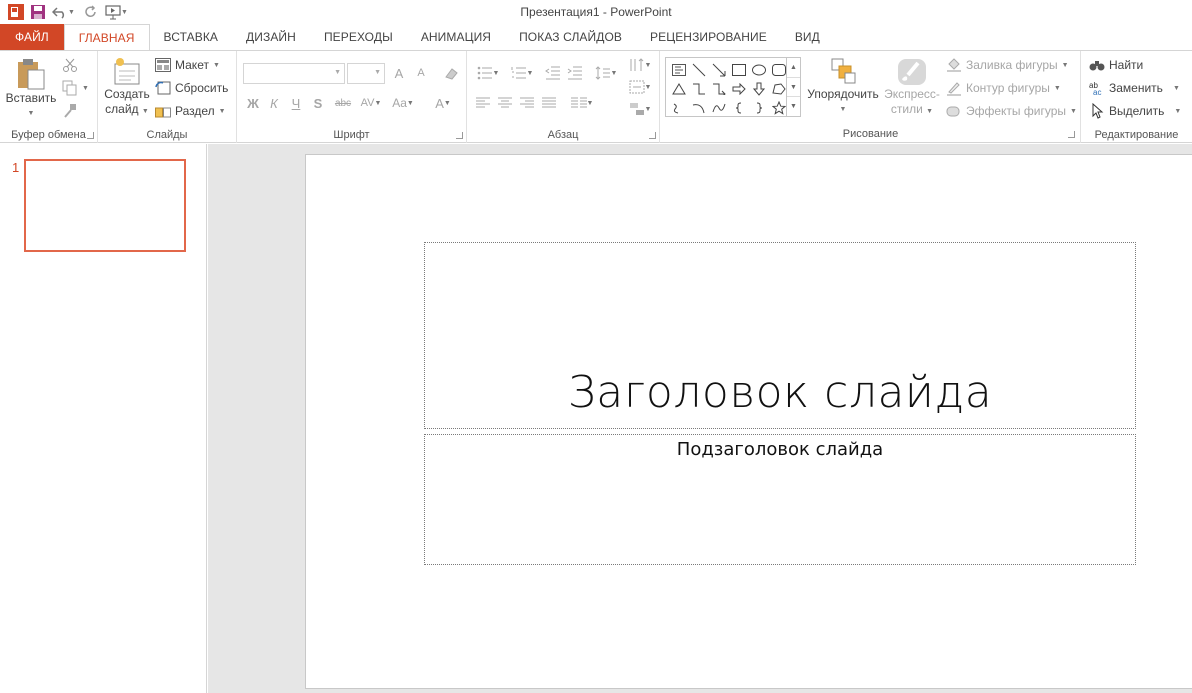 This screenshot has width=1192, height=693. I want to click on columns-button: ▼, so click(582, 103).